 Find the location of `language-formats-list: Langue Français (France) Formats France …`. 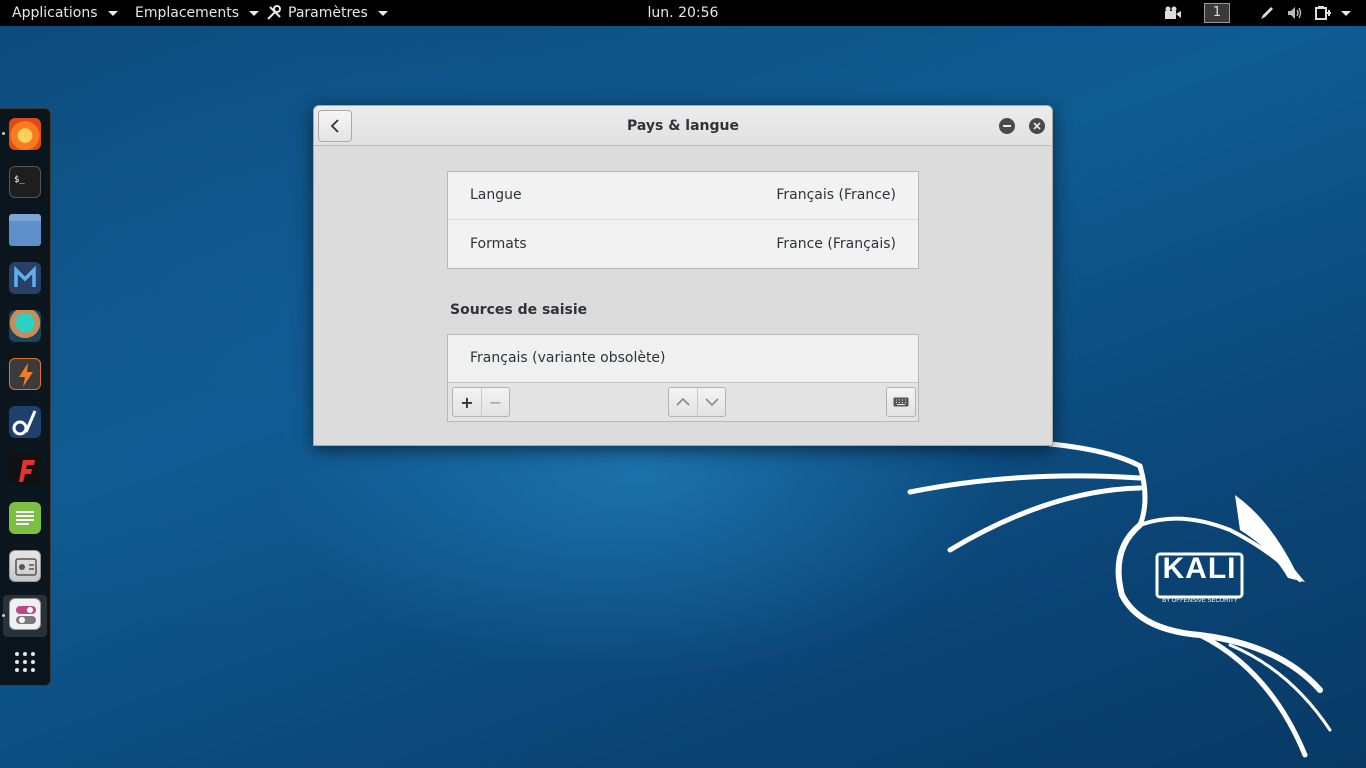

language-formats-list: Langue Français (France) Formats France … is located at coordinates (683, 220).